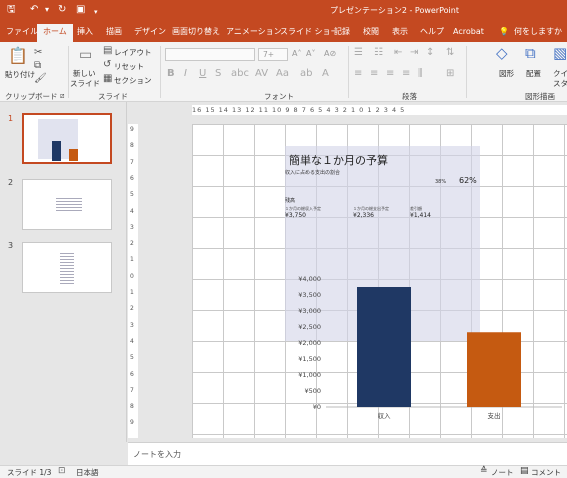 This screenshot has height=478, width=567. I want to click on notes-toggle-button: ノート, so click(502, 472).